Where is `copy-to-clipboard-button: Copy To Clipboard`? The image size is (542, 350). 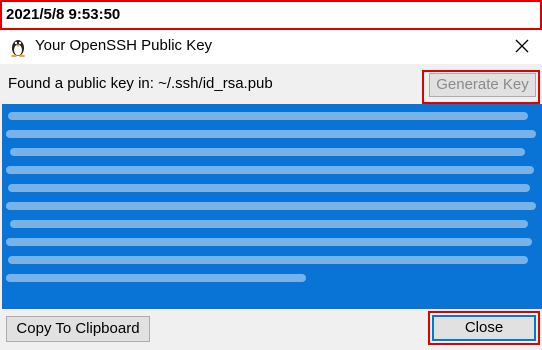
copy-to-clipboard-button: Copy To Clipboard is located at coordinates (78, 329).